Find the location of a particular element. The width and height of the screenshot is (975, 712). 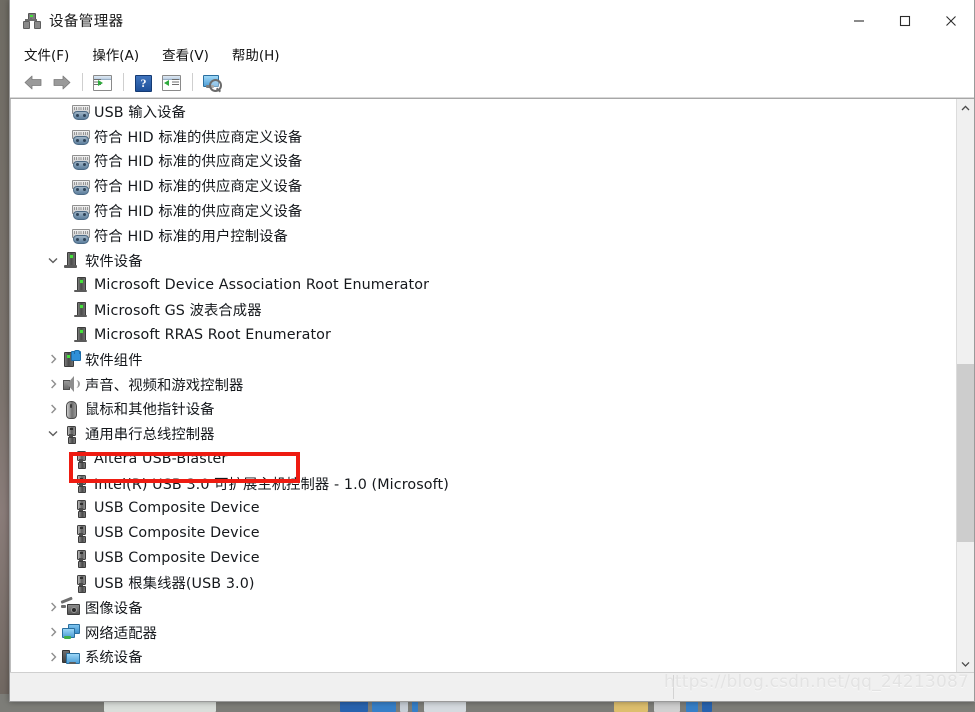

close-button is located at coordinates (951, 20).